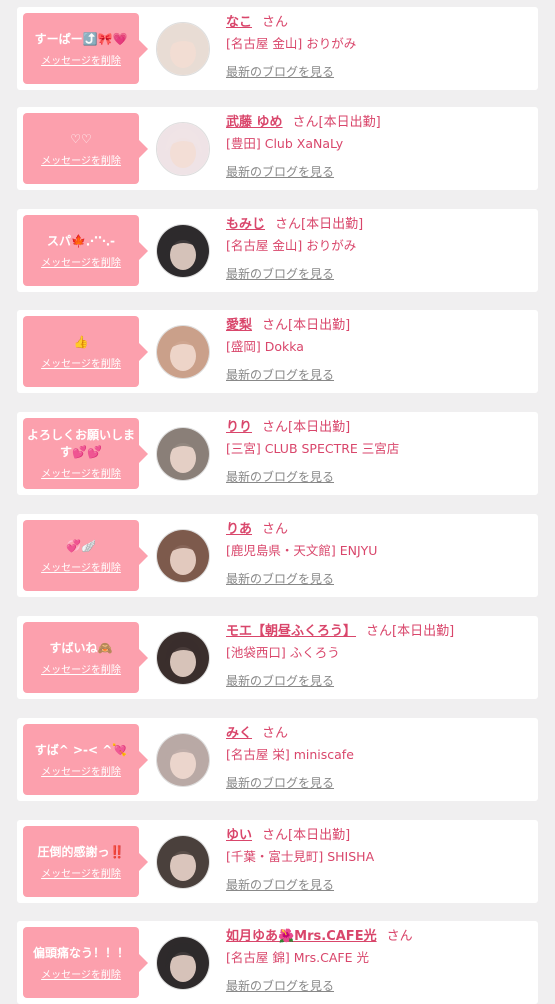  Describe the element at coordinates (239, 529) in the screenshot. I see `cast-name-link: りあ` at that location.